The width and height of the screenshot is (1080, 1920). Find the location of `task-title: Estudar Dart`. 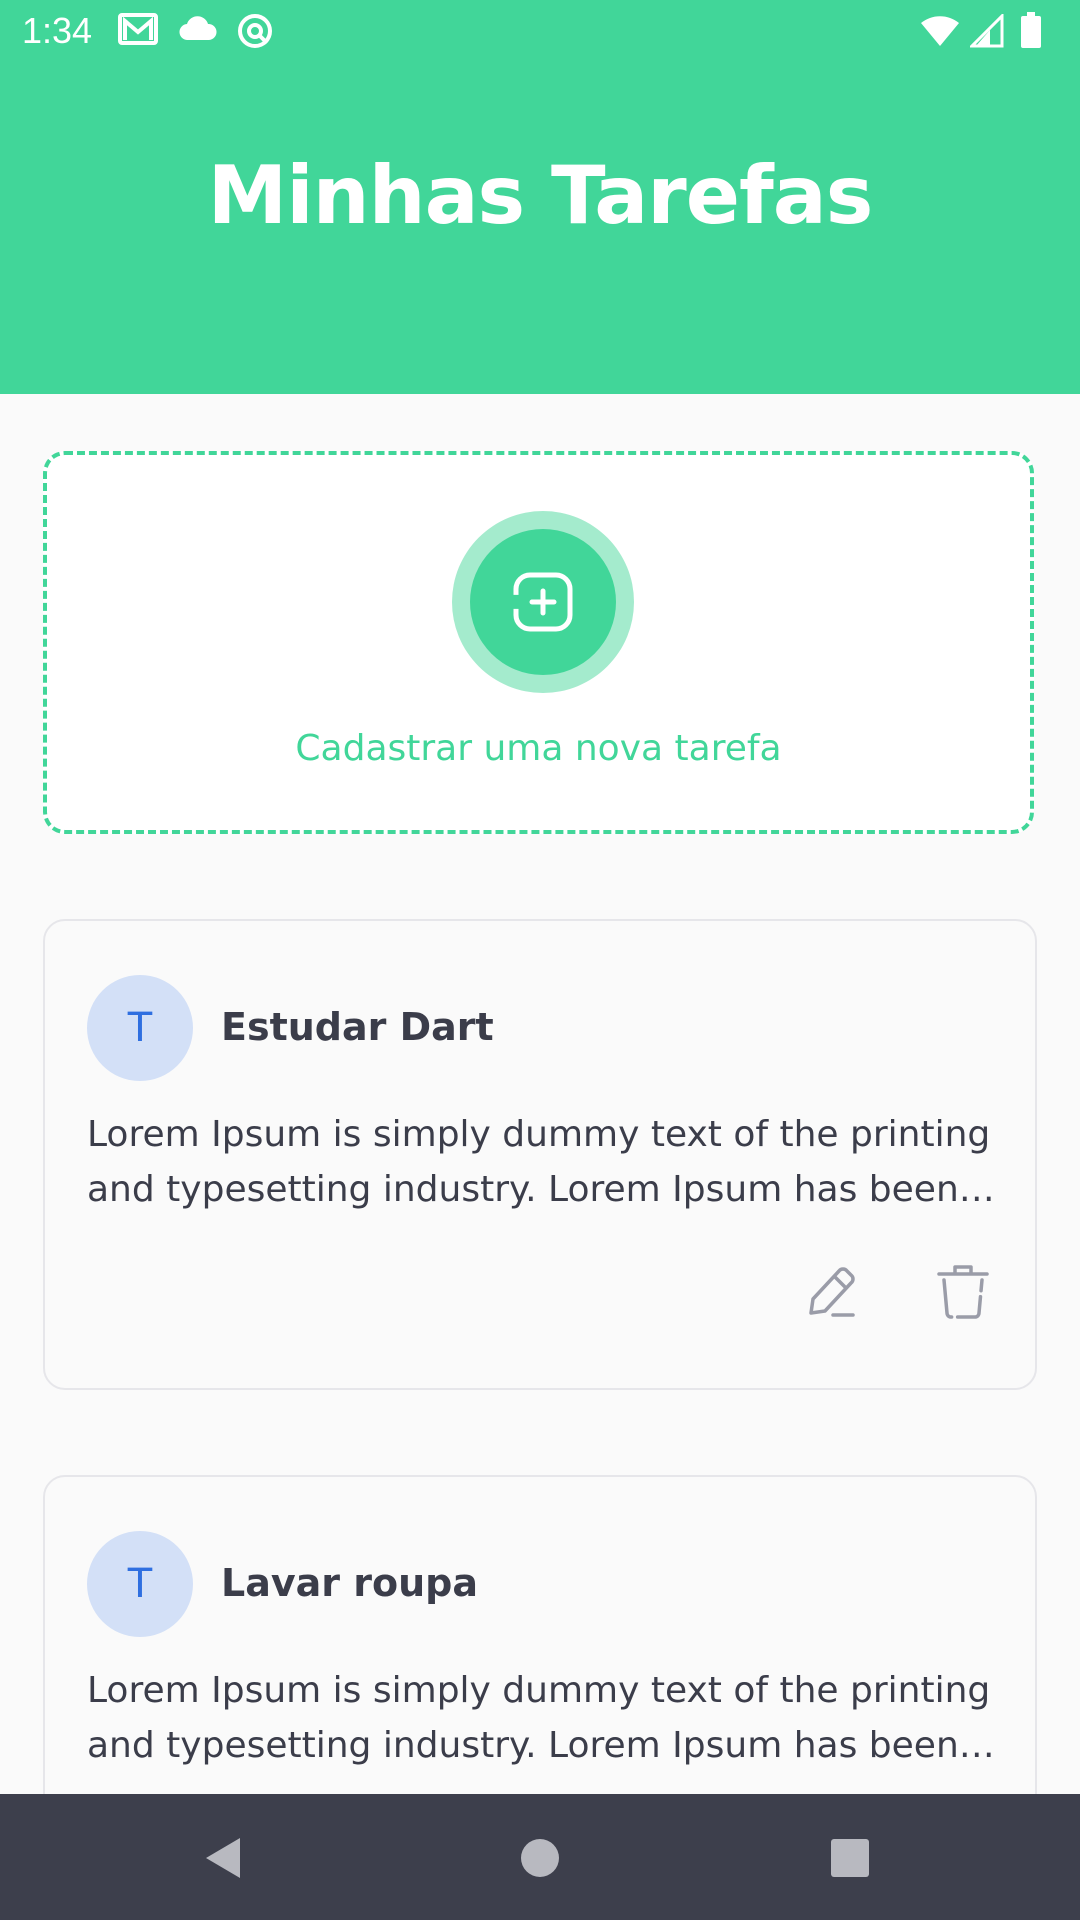

task-title: Estudar Dart is located at coordinates (357, 1027).